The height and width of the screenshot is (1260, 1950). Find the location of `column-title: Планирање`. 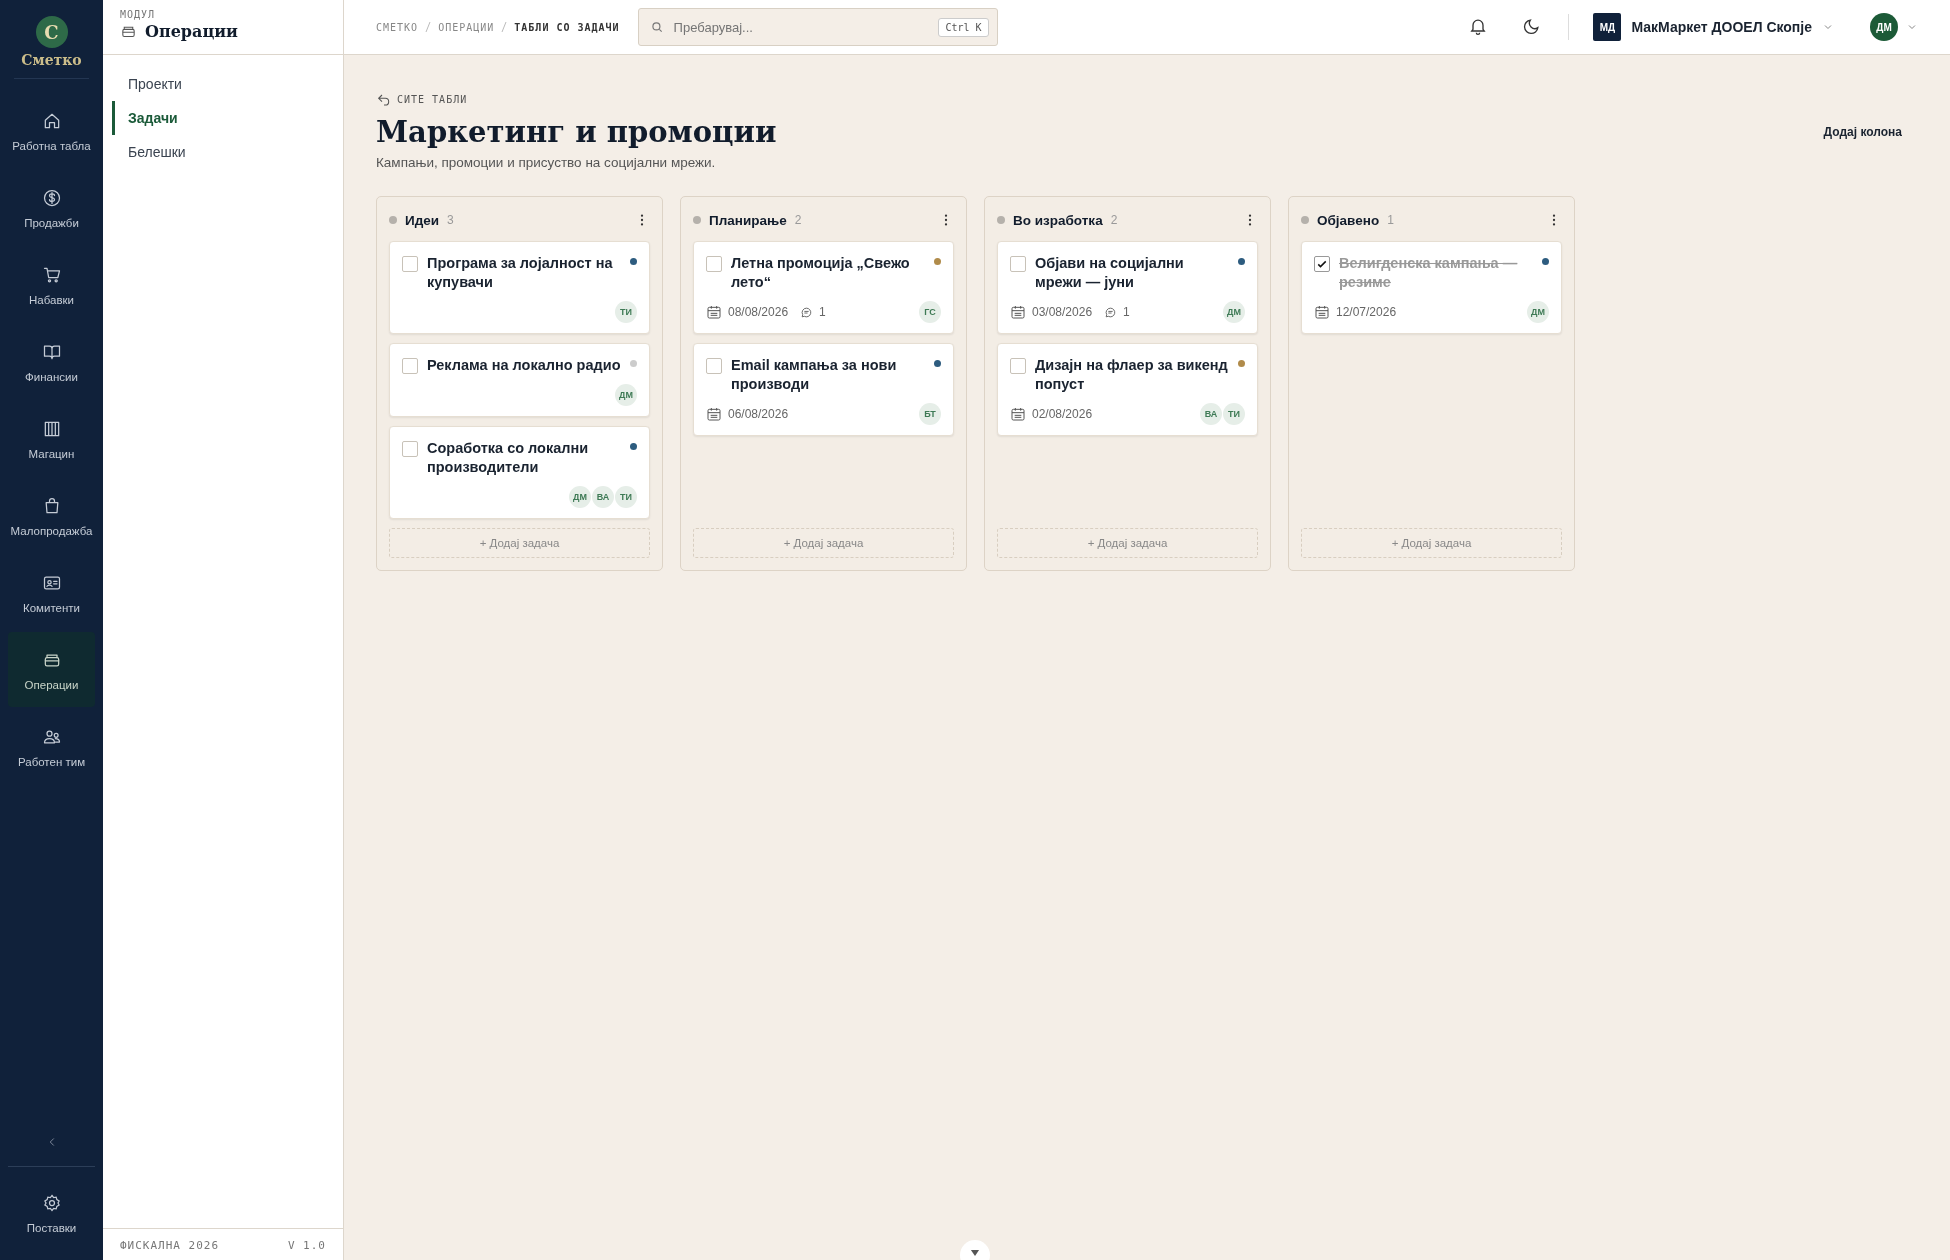

column-title: Планирање is located at coordinates (748, 220).